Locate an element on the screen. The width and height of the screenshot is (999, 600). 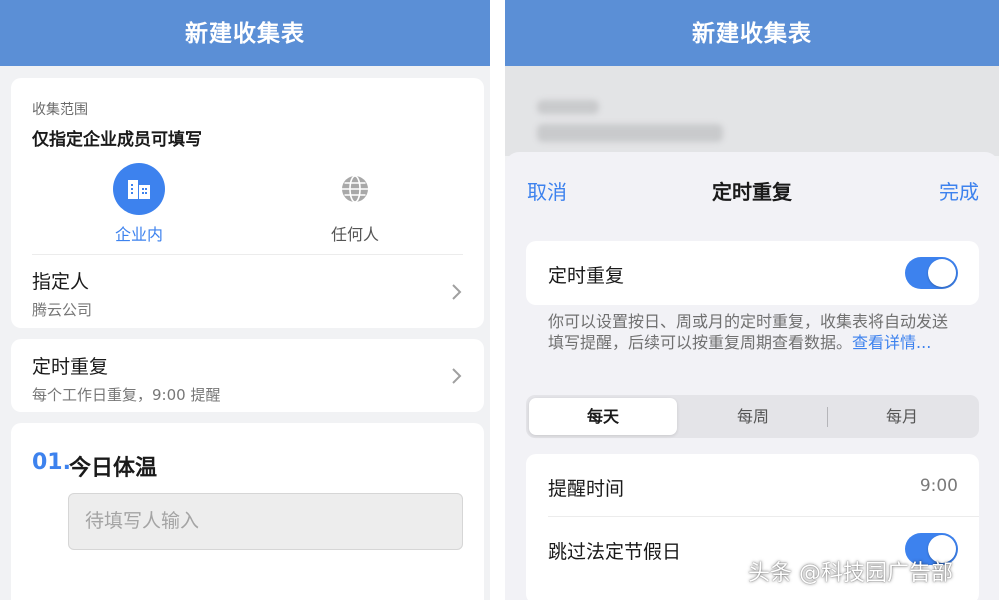
scope-option-anyone: 任何人 is located at coordinates (355, 204).